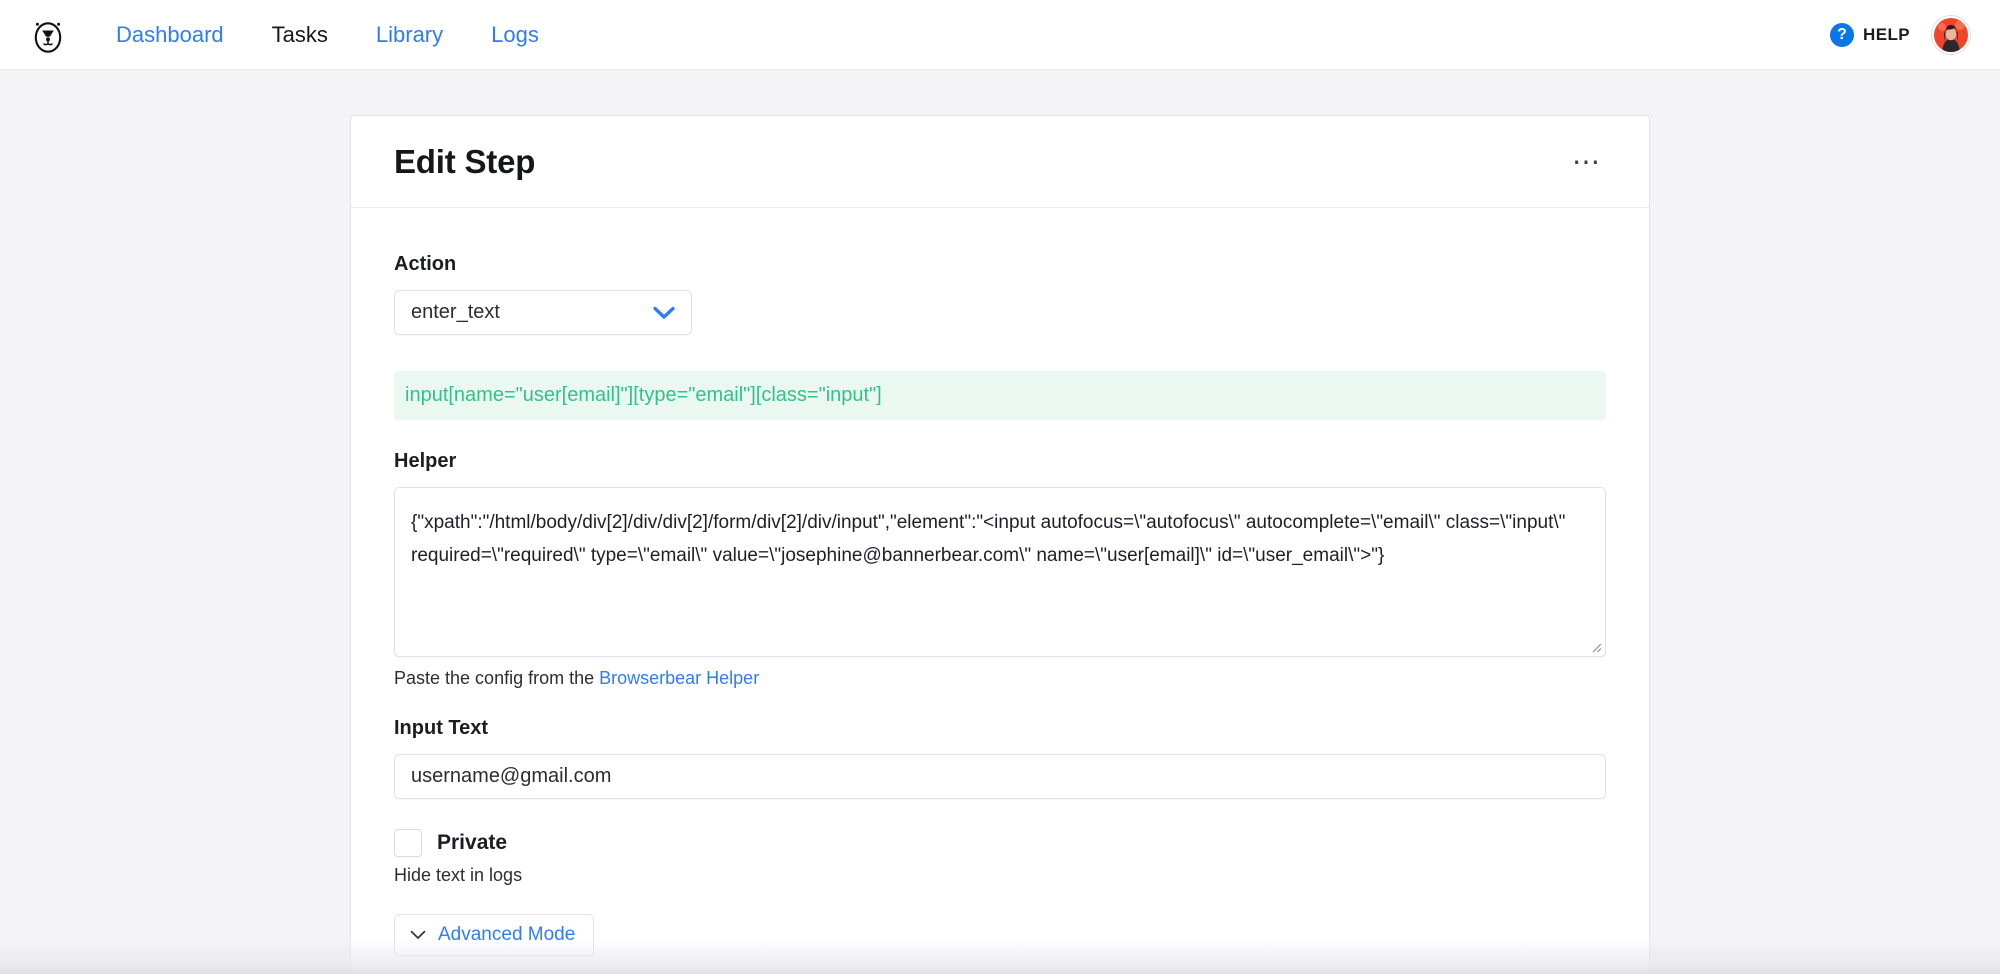  I want to click on help-button: ? HELP, so click(1870, 34).